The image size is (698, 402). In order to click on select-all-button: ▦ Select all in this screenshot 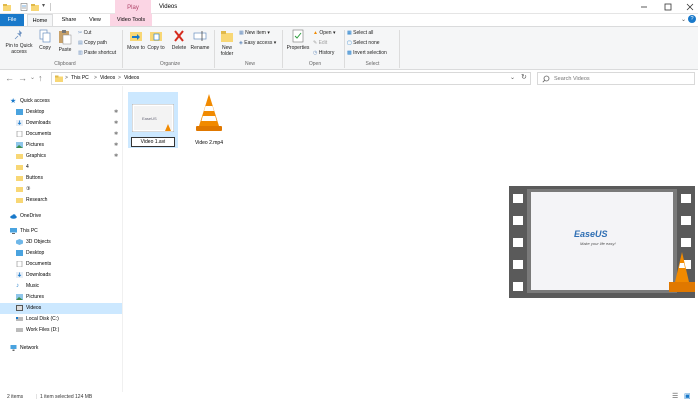, I will do `click(360, 33)`.